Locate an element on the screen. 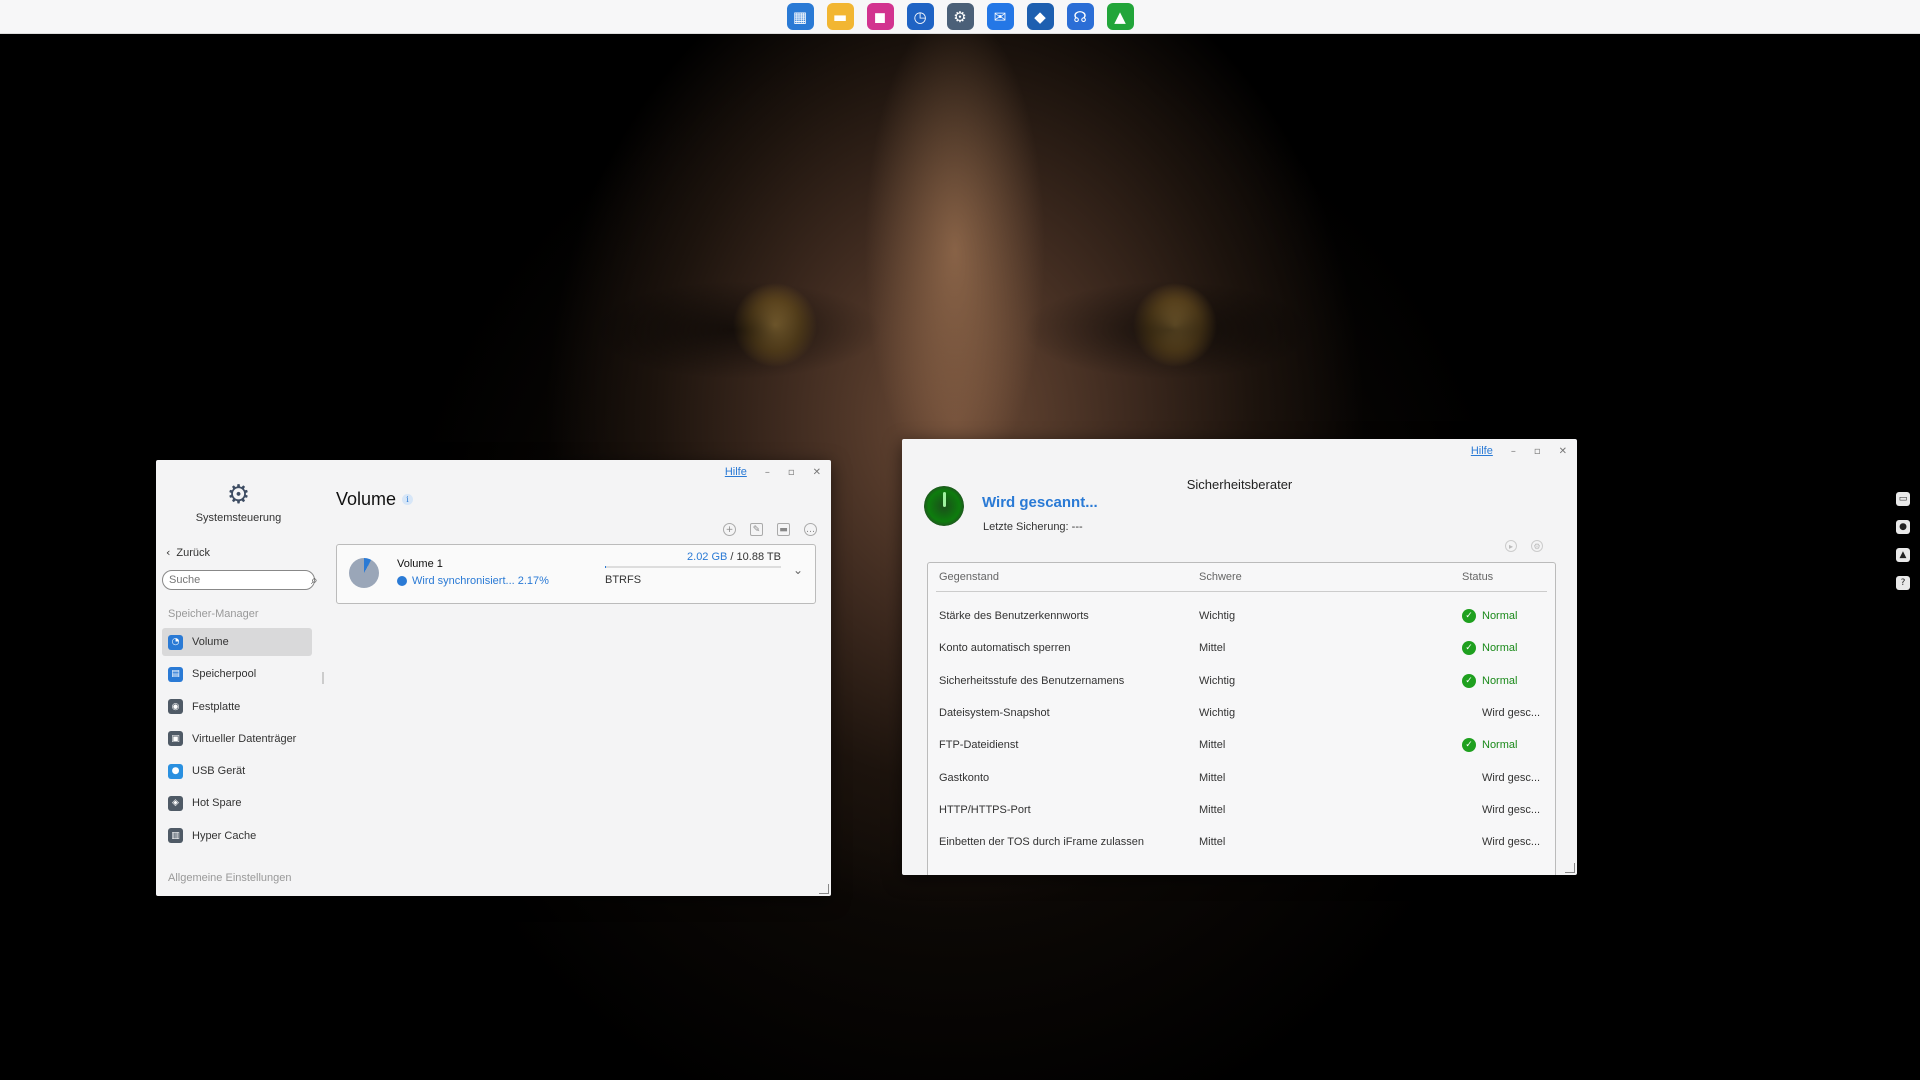 Image resolution: width=1920 pixels, height=1080 pixels. chevron-left-icon: ‹ is located at coordinates (168, 552).